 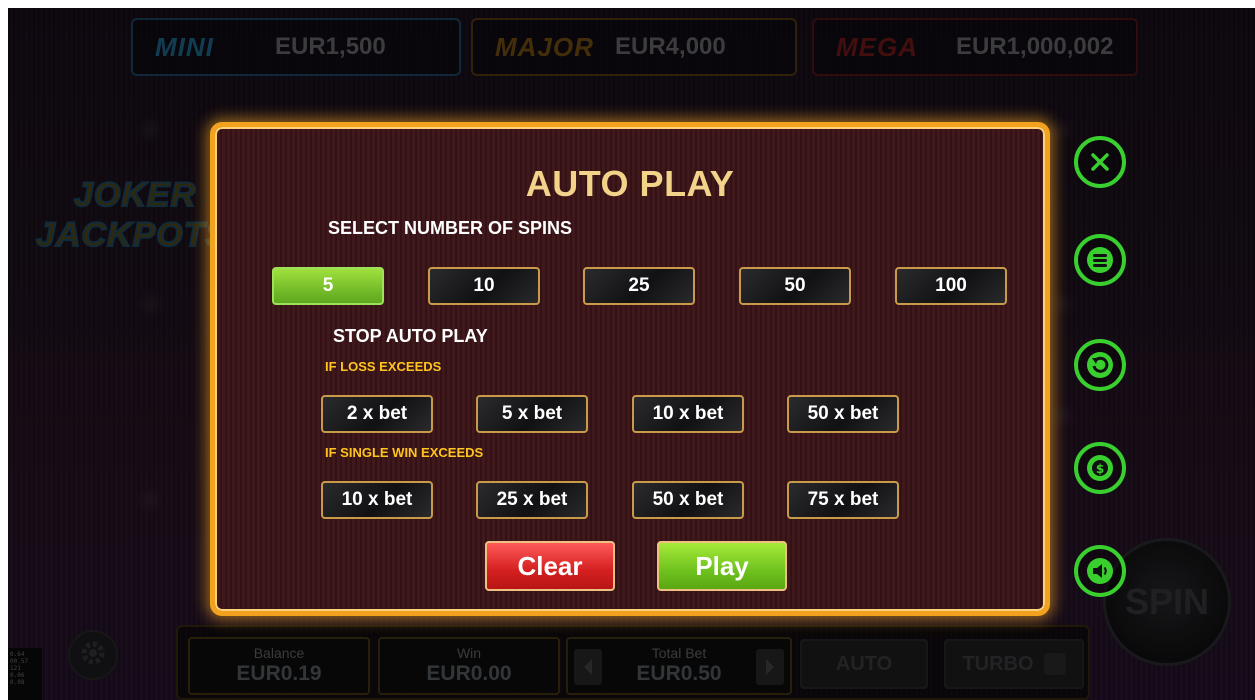 I want to click on win-option-75x: 75 x bet, so click(x=843, y=500).